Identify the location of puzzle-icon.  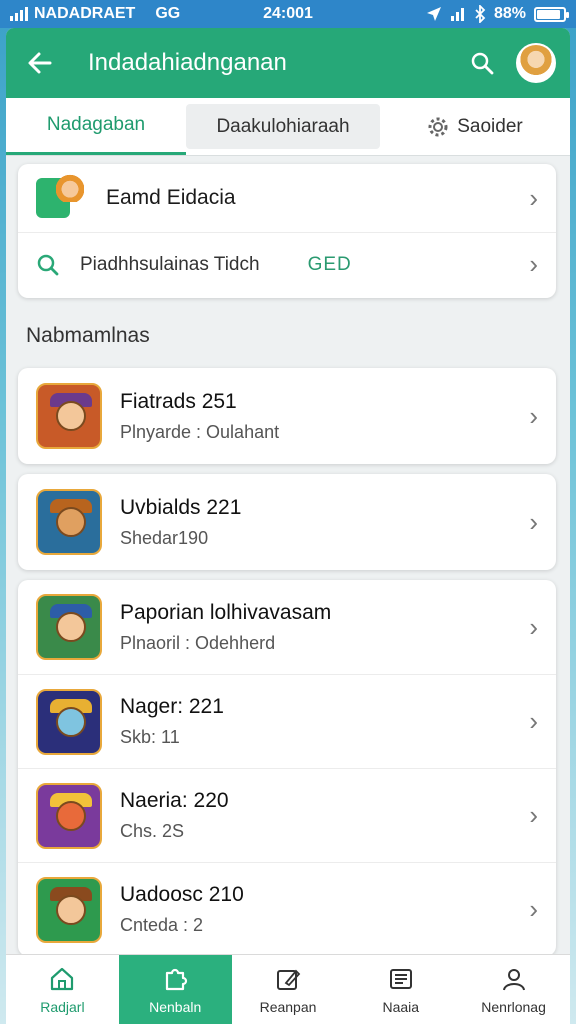
(177, 979).